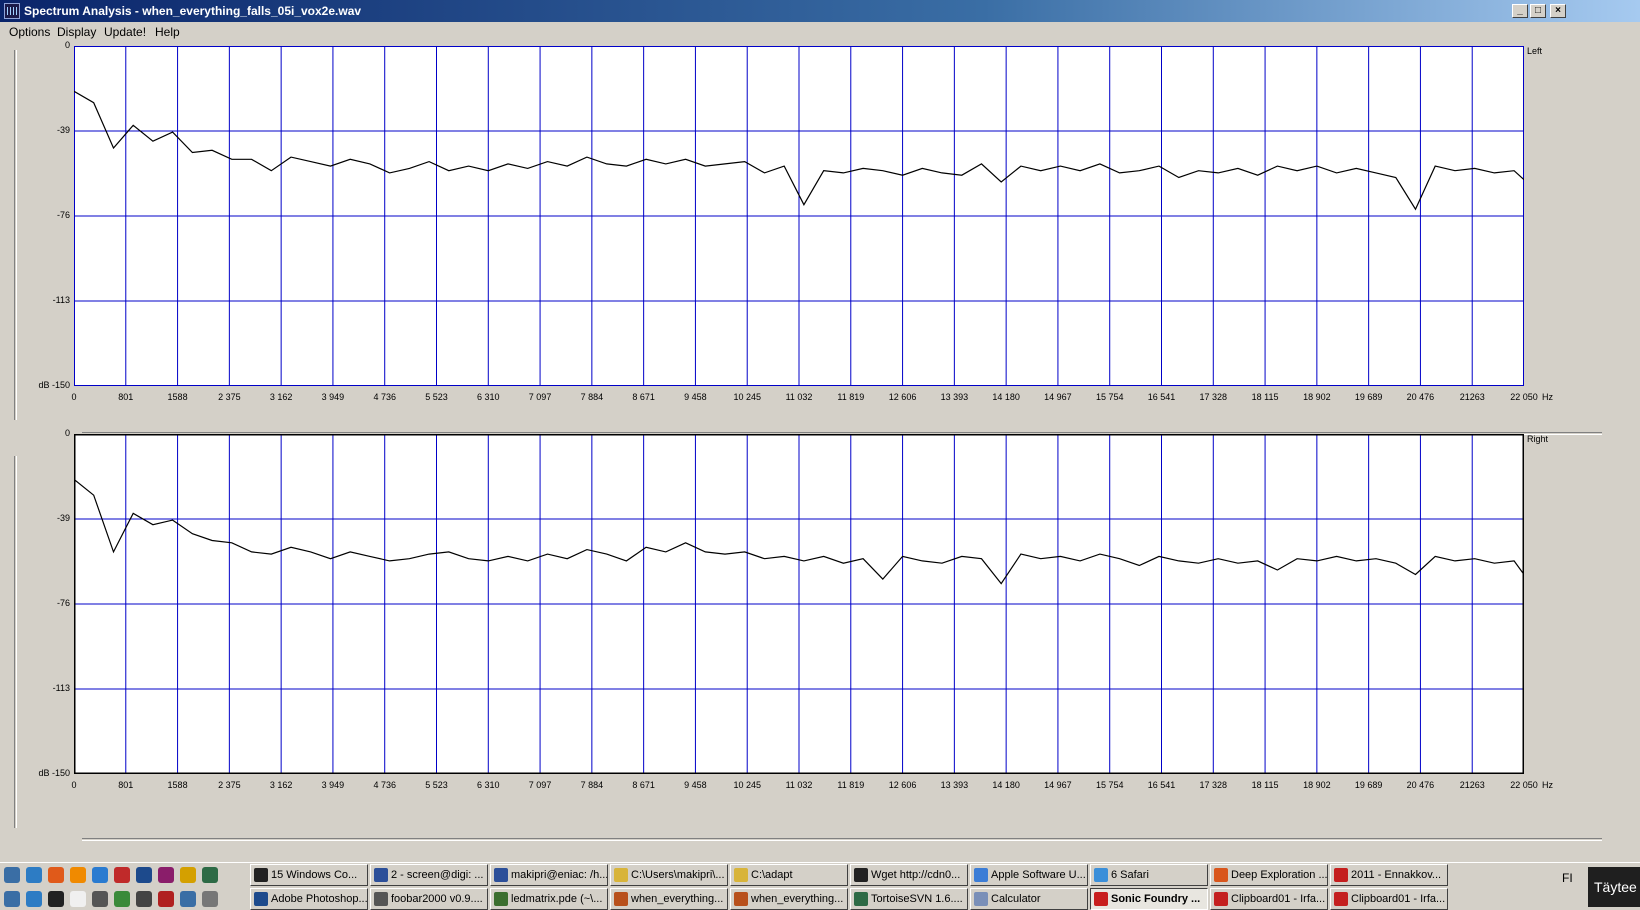 Image resolution: width=1640 pixels, height=910 pixels. What do you see at coordinates (954, 785) in the screenshot?
I see `x-tick-label: 13 393` at bounding box center [954, 785].